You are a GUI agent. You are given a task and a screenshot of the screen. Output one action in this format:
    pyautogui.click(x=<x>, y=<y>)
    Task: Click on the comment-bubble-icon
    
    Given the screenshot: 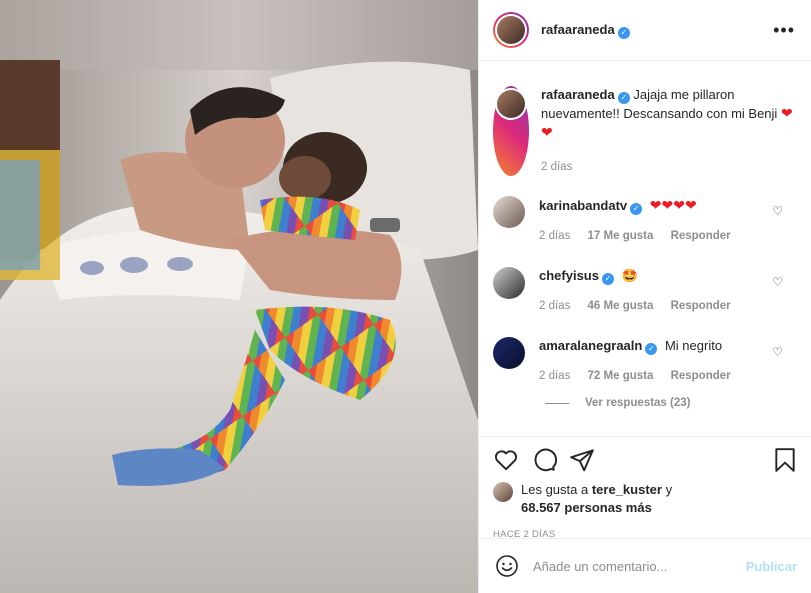 What is the action you would take?
    pyautogui.click(x=544, y=460)
    